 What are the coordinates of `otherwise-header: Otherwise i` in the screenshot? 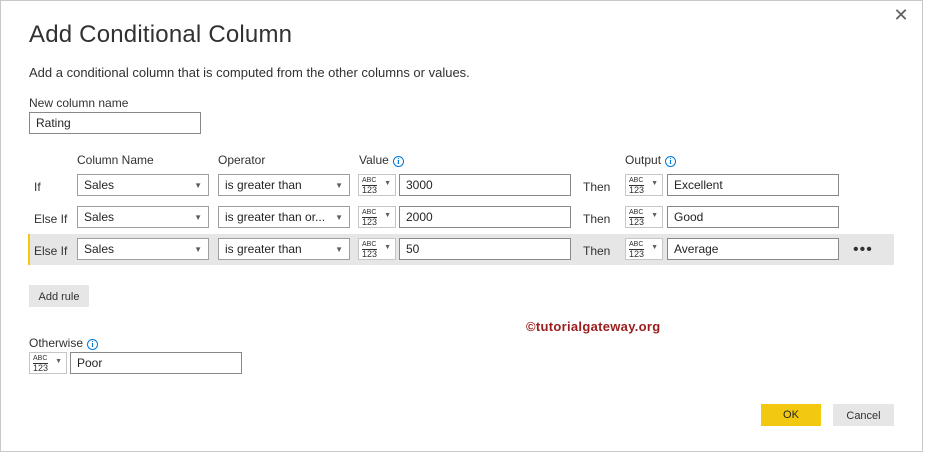 It's located at (64, 343).